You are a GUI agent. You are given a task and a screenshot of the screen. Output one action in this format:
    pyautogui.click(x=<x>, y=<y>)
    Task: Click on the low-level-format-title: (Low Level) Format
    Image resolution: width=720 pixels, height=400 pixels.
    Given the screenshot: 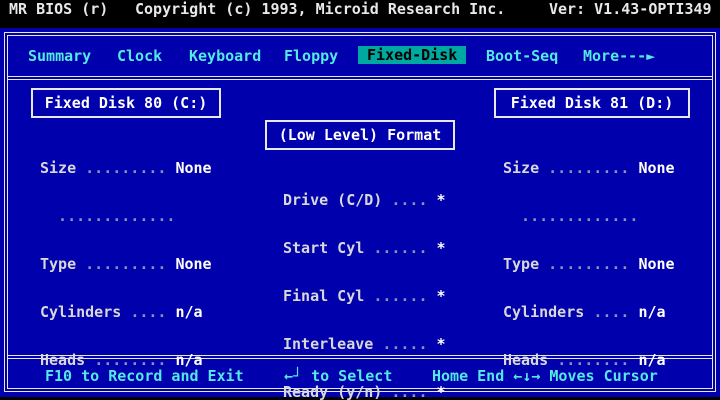 What is the action you would take?
    pyautogui.click(x=360, y=135)
    